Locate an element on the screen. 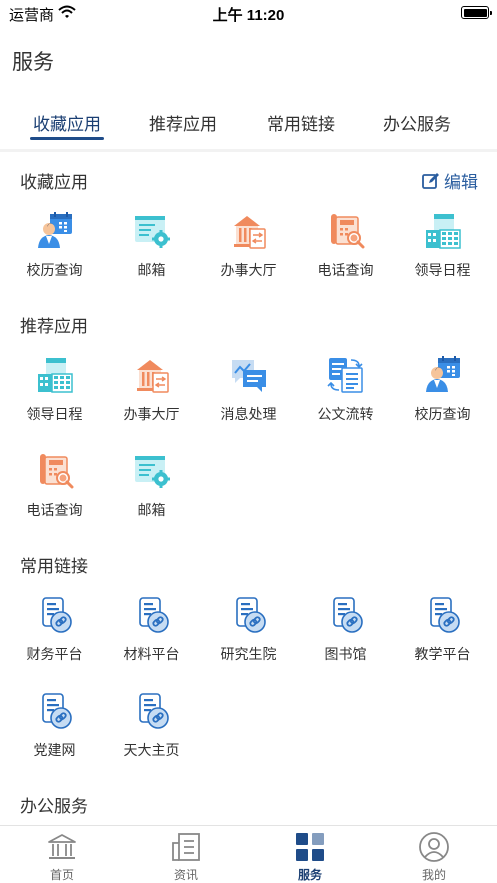  status-bar: 运营商 上午 11:20 is located at coordinates (248, 13).